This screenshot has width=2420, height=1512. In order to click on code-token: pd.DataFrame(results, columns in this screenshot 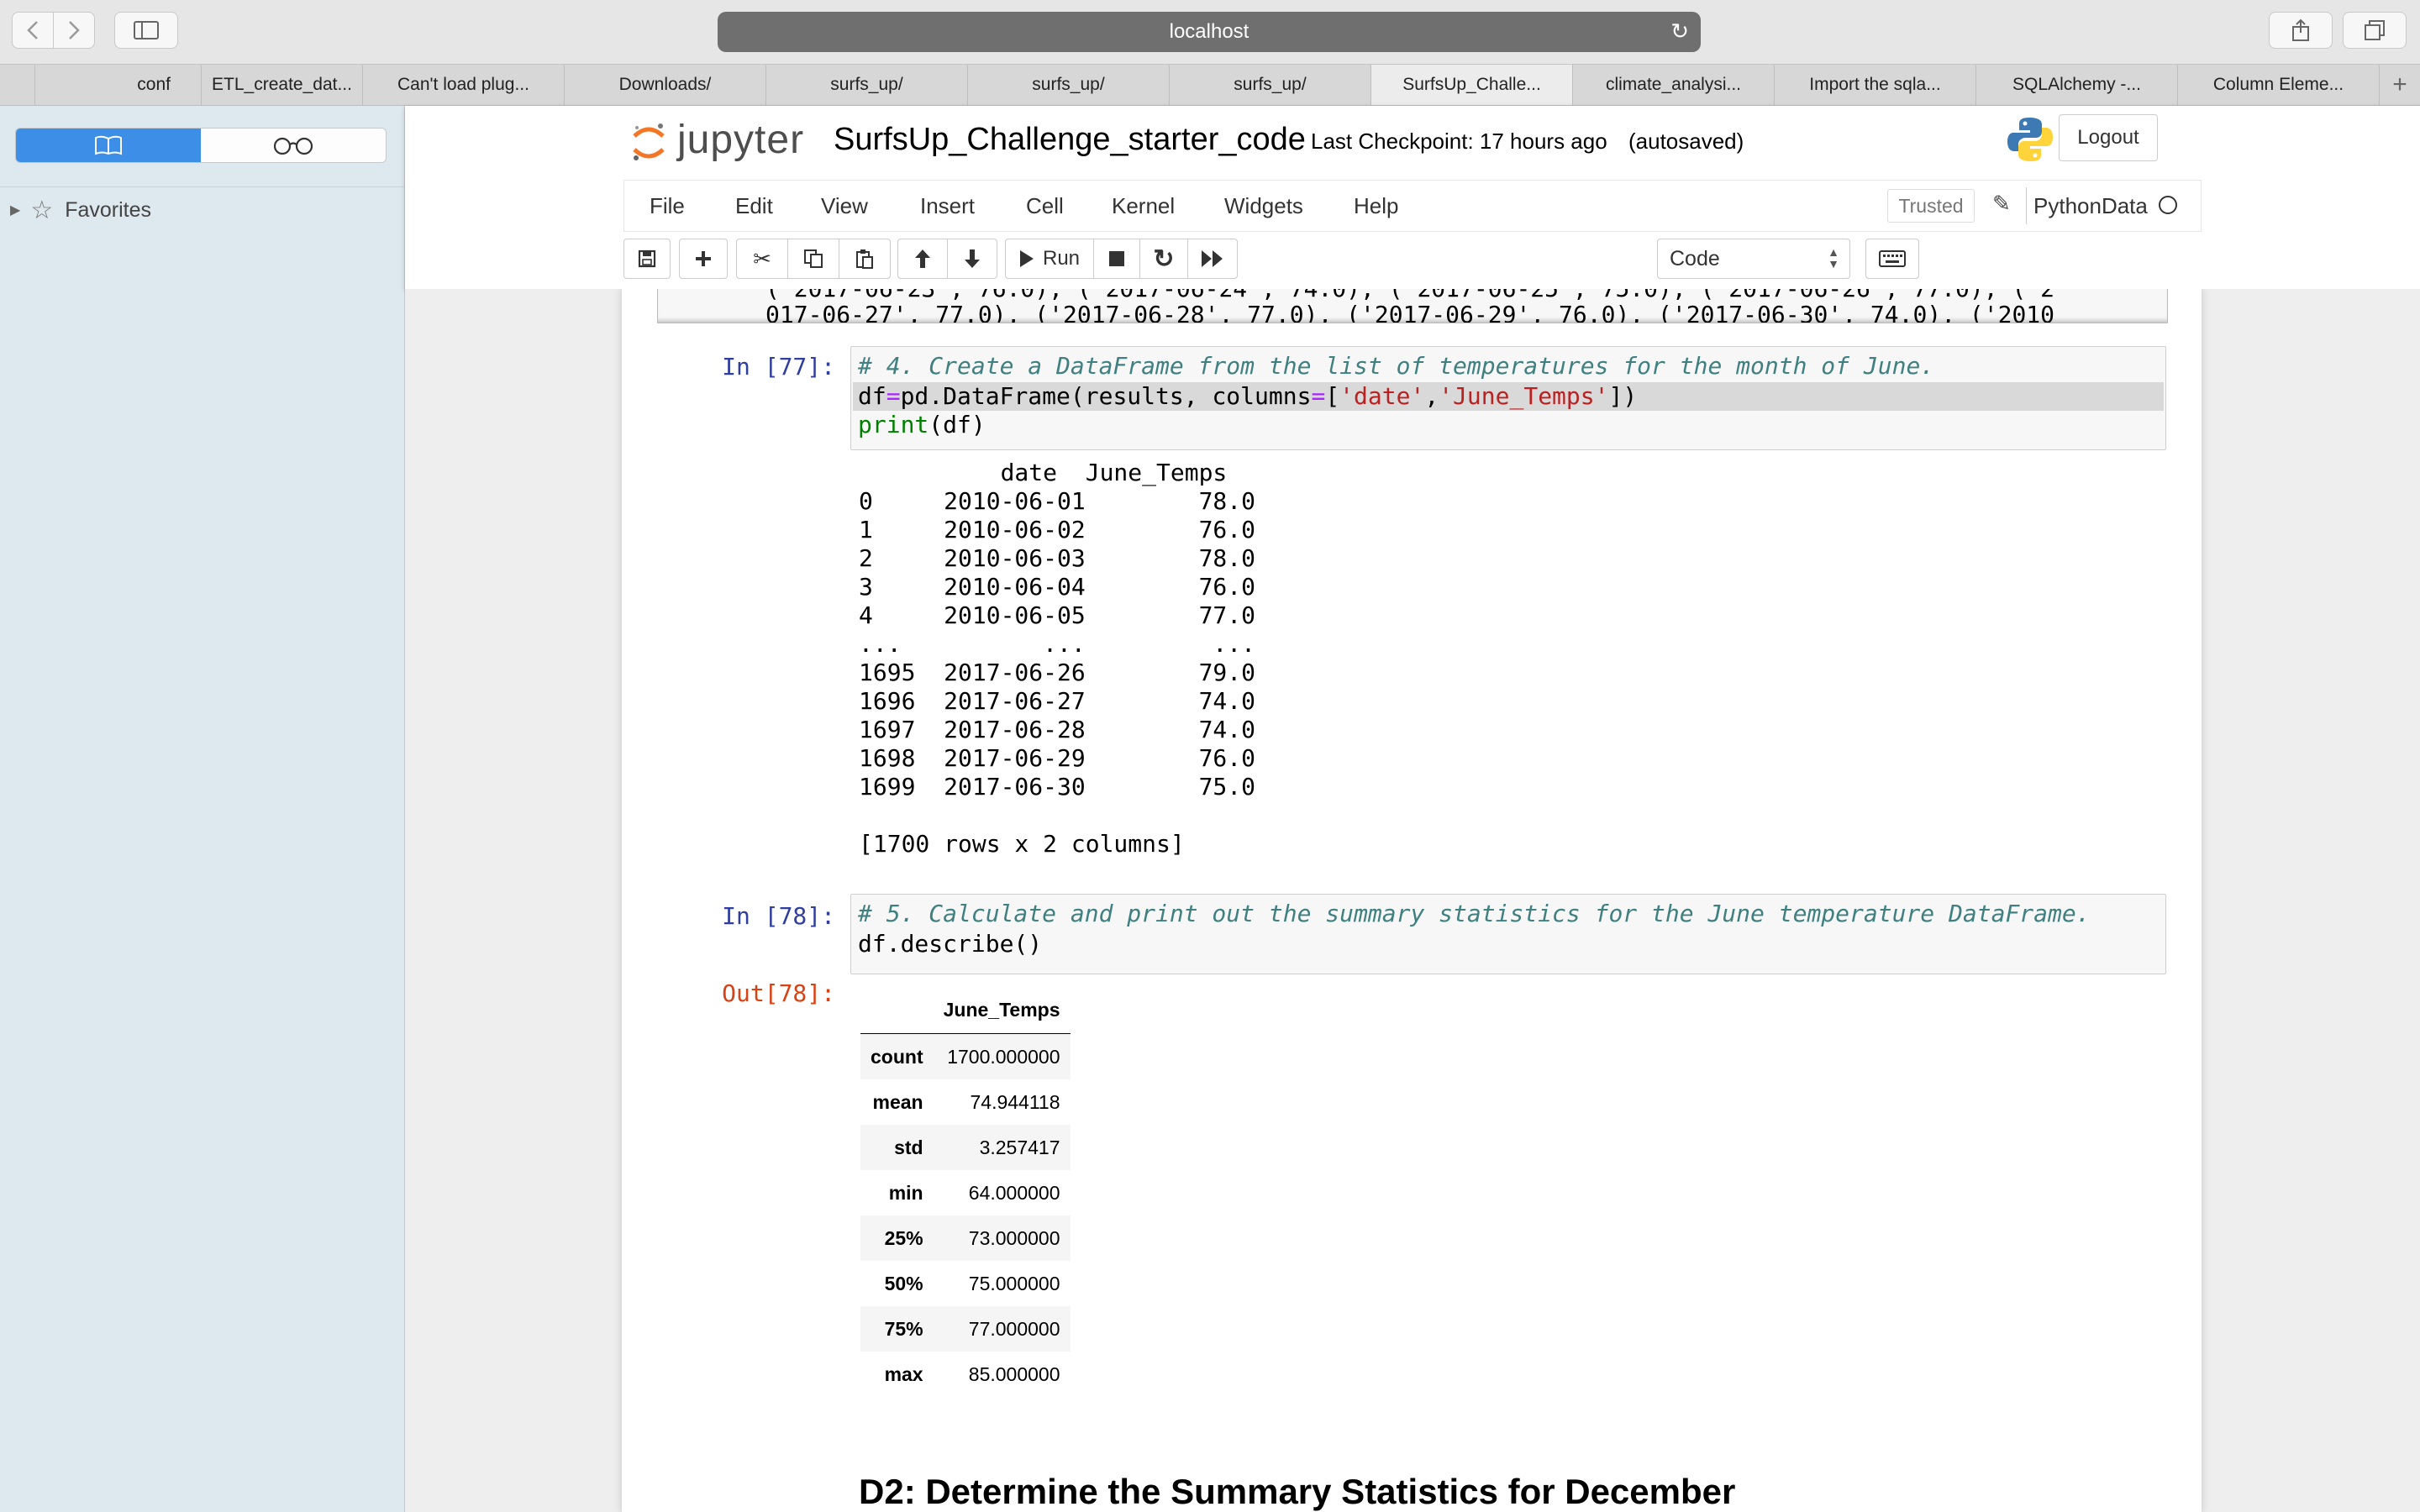, I will do `click(1106, 396)`.